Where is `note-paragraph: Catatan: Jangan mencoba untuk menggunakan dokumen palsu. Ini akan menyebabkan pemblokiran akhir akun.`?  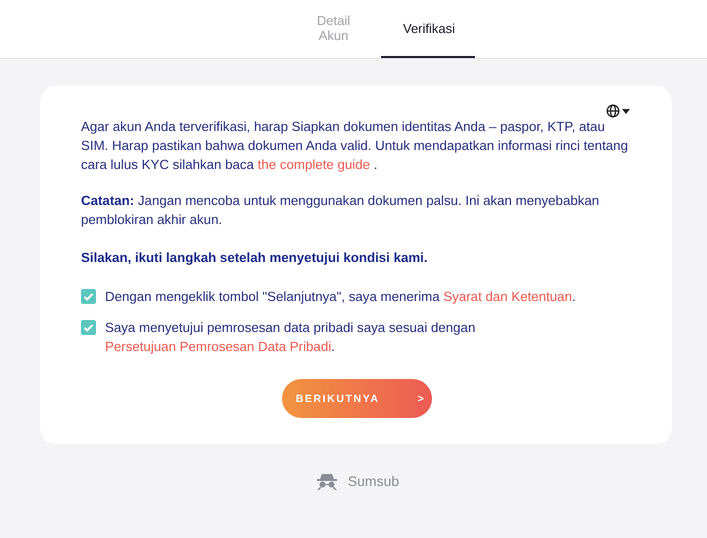
note-paragraph: Catatan: Jangan mencoba untuk menggunakan dokumen palsu. Ini akan menyebabkan pemblokiran akhir akun. is located at coordinates (340, 210).